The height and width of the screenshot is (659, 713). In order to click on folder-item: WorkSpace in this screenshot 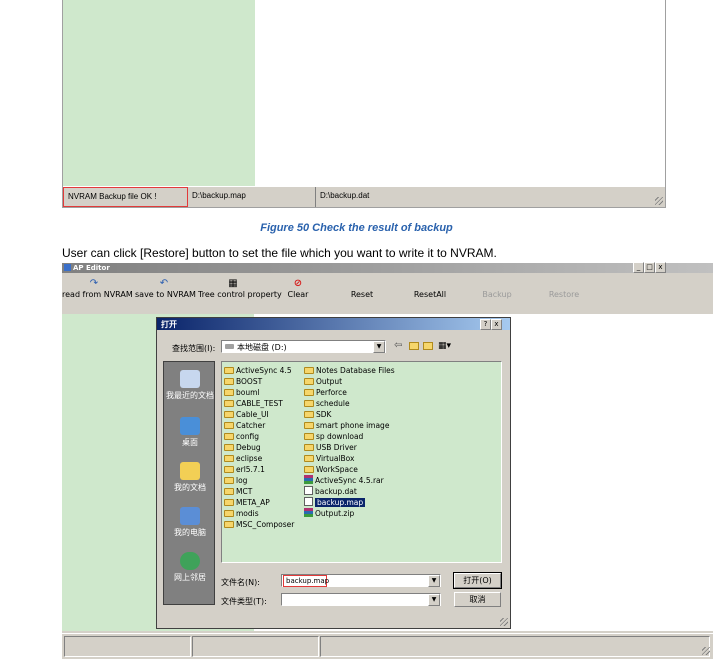, I will do `click(331, 469)`.